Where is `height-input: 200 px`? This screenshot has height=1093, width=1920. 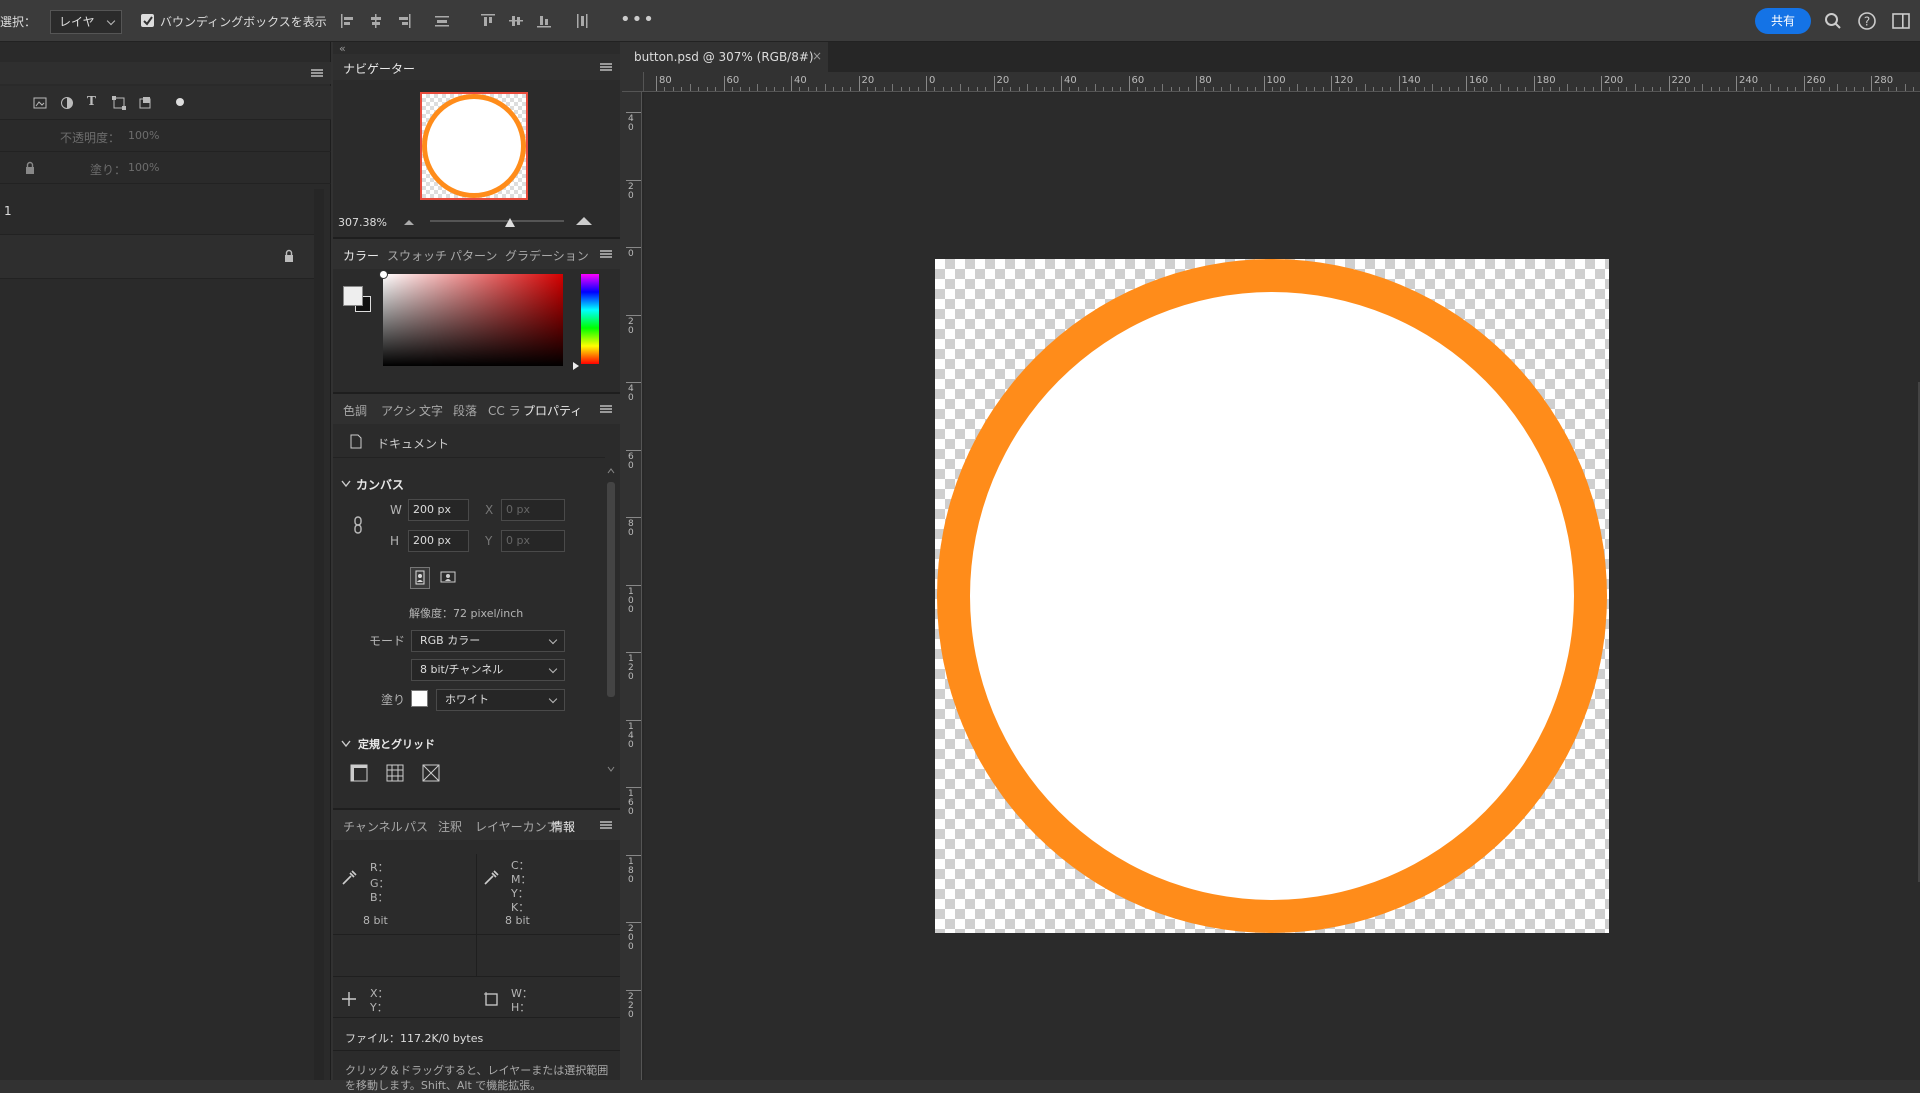
height-input: 200 px is located at coordinates (438, 541).